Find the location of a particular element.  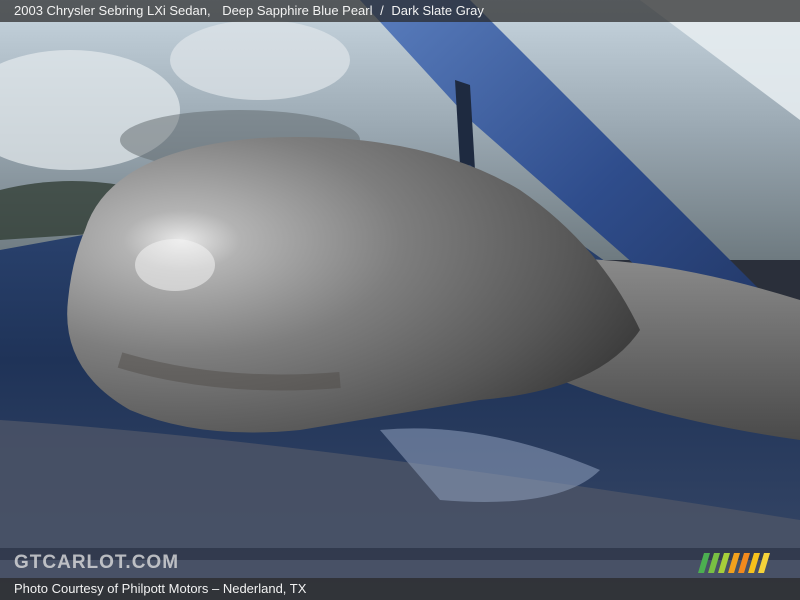

exterior-color: Deep Sapphire Blue Pearl is located at coordinates (297, 10).